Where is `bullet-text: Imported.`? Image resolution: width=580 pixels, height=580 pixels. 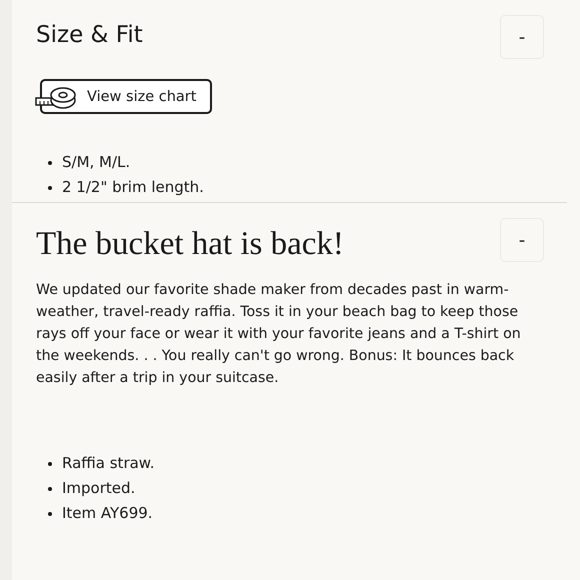 bullet-text: Imported. is located at coordinates (99, 488).